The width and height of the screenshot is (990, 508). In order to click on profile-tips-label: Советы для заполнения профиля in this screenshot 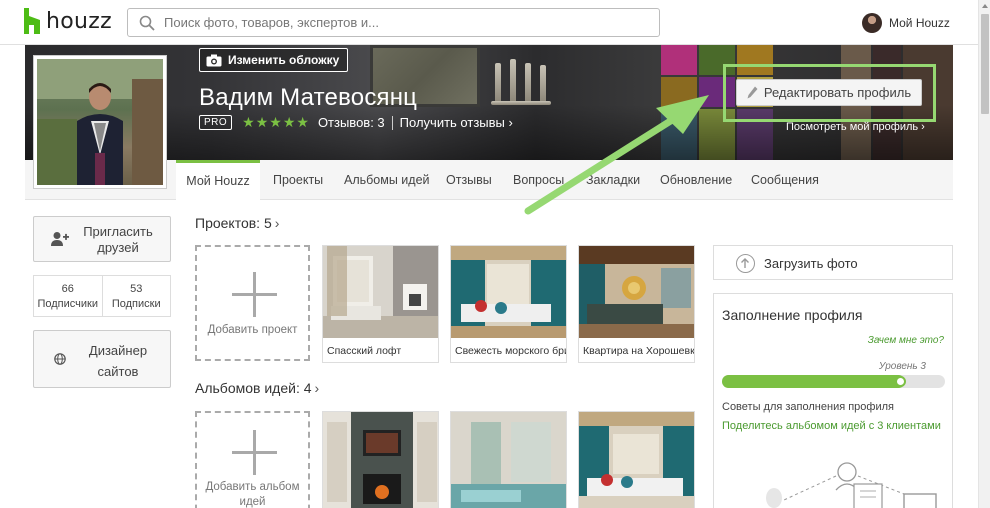, I will do `click(808, 407)`.